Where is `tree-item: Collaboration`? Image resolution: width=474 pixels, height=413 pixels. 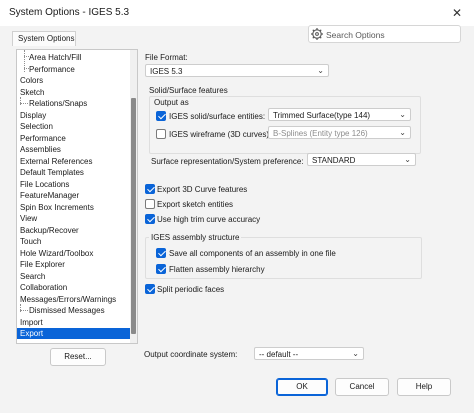 tree-item: Collaboration is located at coordinates (74, 287).